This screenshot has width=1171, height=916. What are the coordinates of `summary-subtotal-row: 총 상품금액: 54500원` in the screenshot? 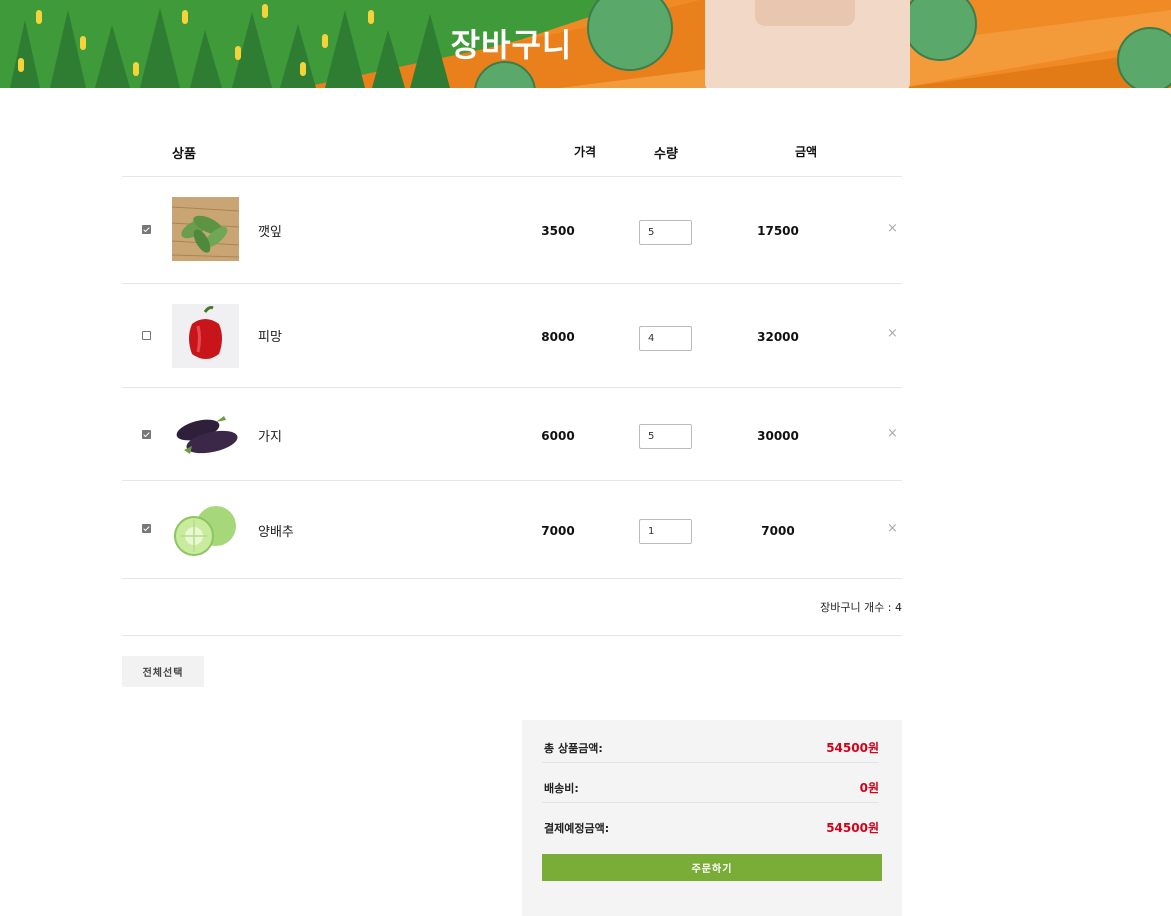 It's located at (710, 743).